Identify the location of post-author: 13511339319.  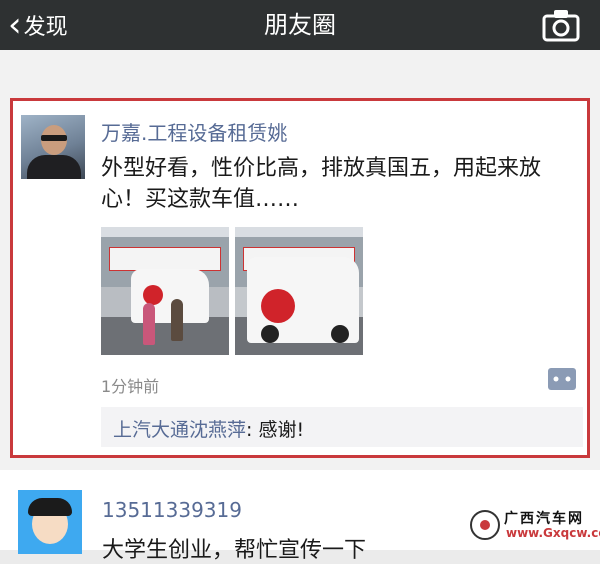
(172, 510).